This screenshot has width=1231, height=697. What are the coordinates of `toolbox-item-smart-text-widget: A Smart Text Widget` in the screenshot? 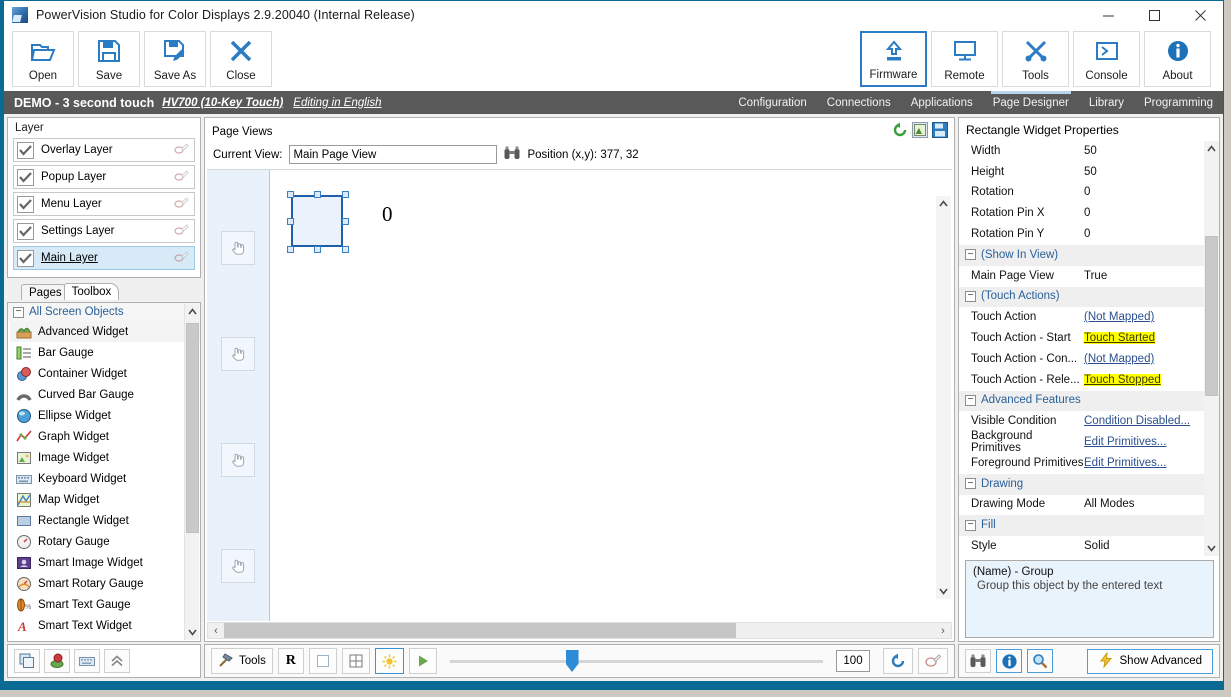 It's located at (105, 625).